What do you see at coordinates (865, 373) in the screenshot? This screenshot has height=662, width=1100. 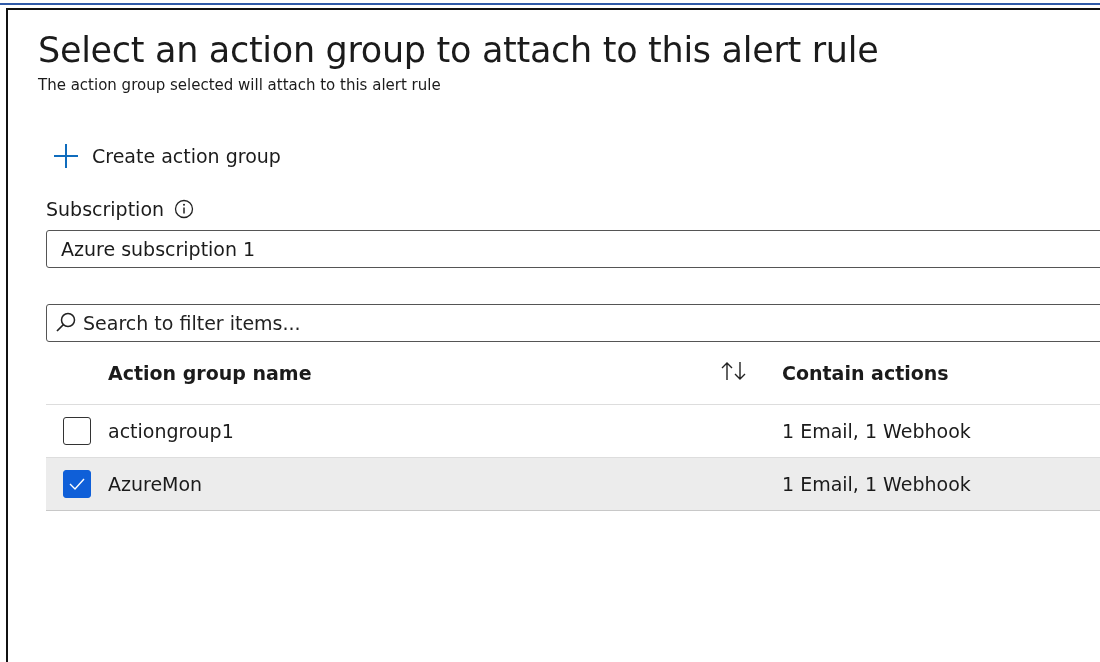 I see `column-header: Contain actions` at bounding box center [865, 373].